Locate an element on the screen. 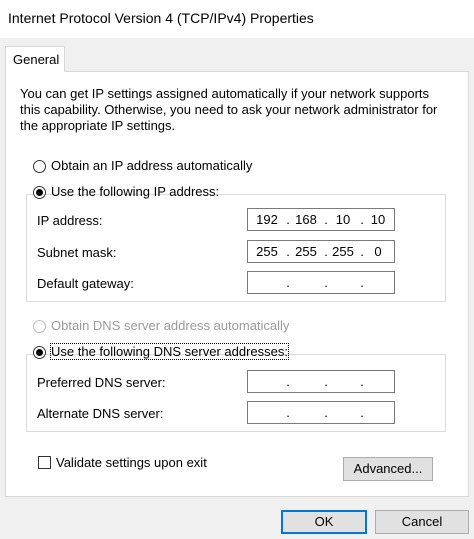 This screenshot has height=539, width=474. ip-address-label: IP address: is located at coordinates (70, 220).